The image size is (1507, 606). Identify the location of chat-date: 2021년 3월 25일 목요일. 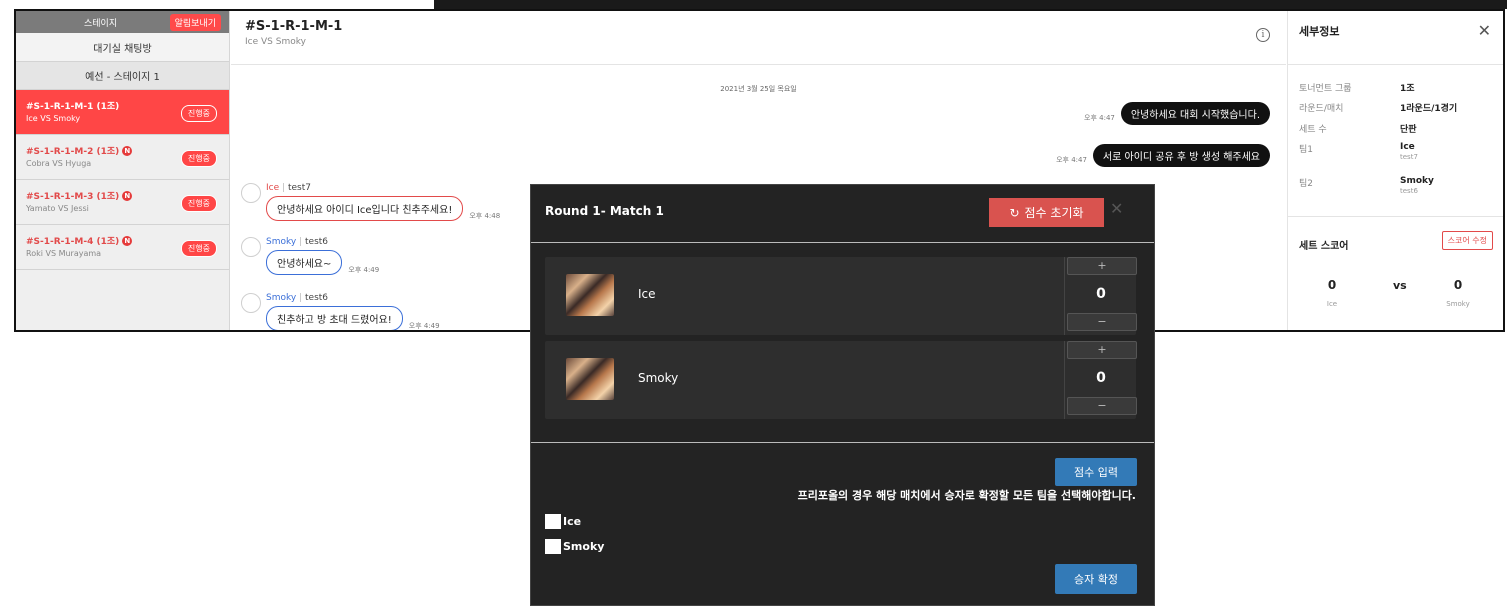
(758, 89).